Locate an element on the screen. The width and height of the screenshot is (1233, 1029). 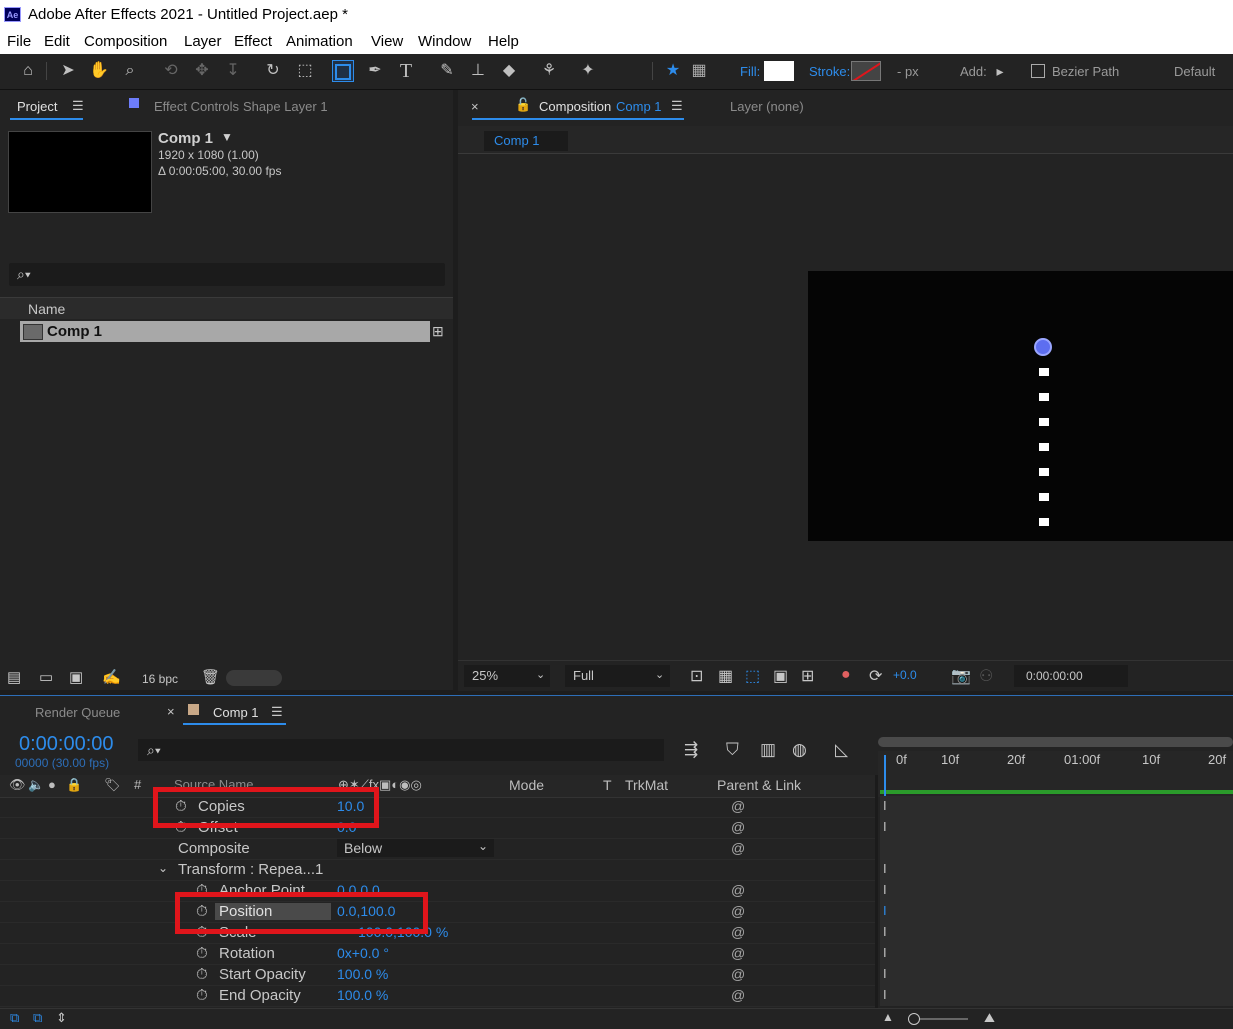
column-mode: Mode is located at coordinates (526, 785).